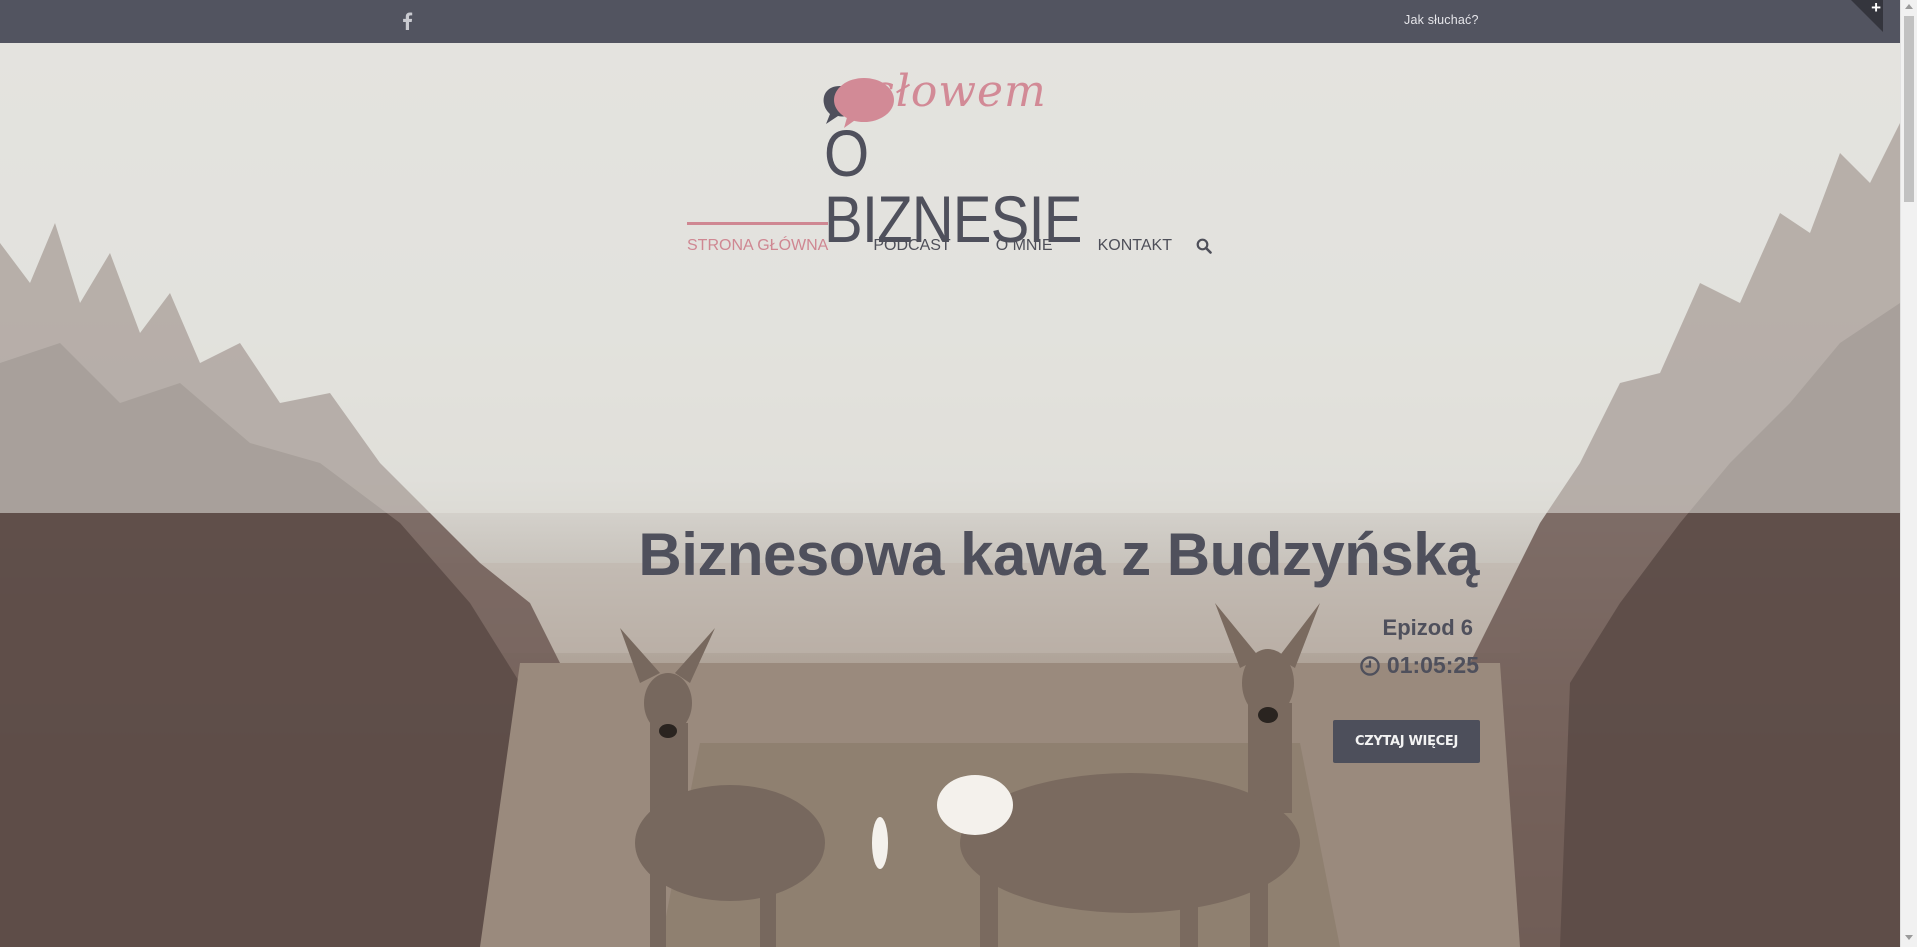  I want to click on scroll-down-arrow-icon, so click(1909, 937).